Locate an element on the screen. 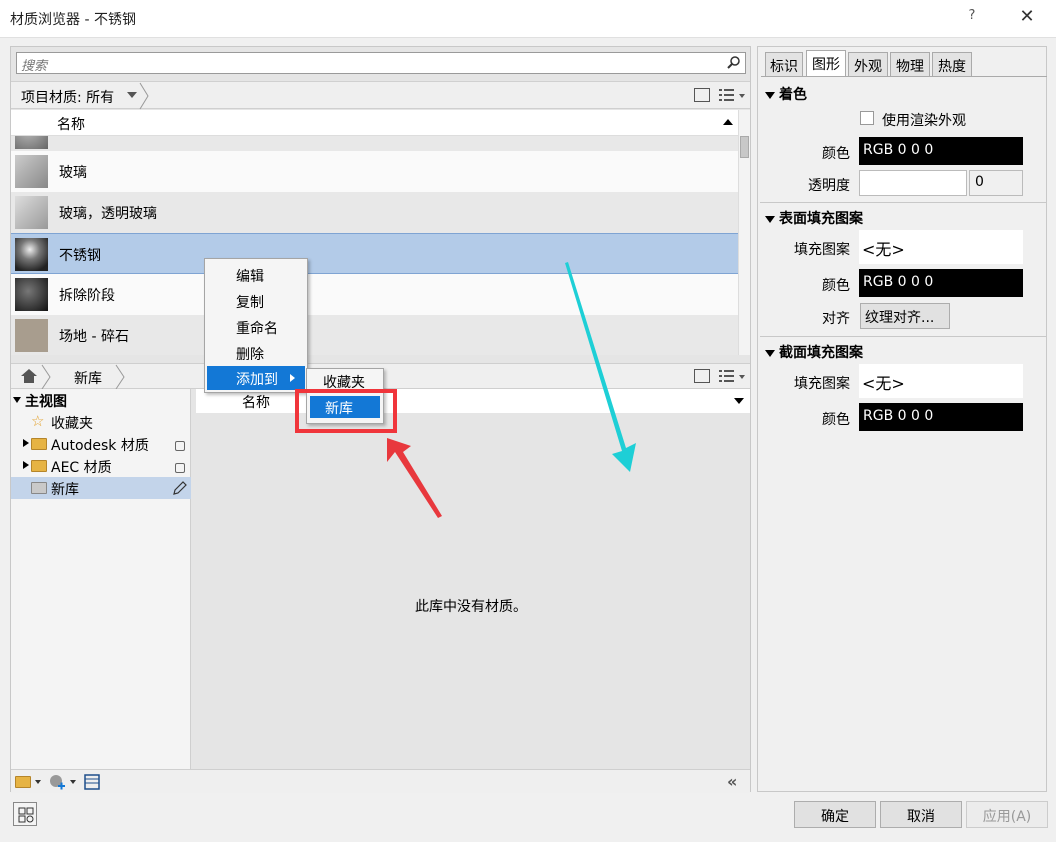 The width and height of the screenshot is (1056, 842). collapse-left-icon: « is located at coordinates (732, 781).